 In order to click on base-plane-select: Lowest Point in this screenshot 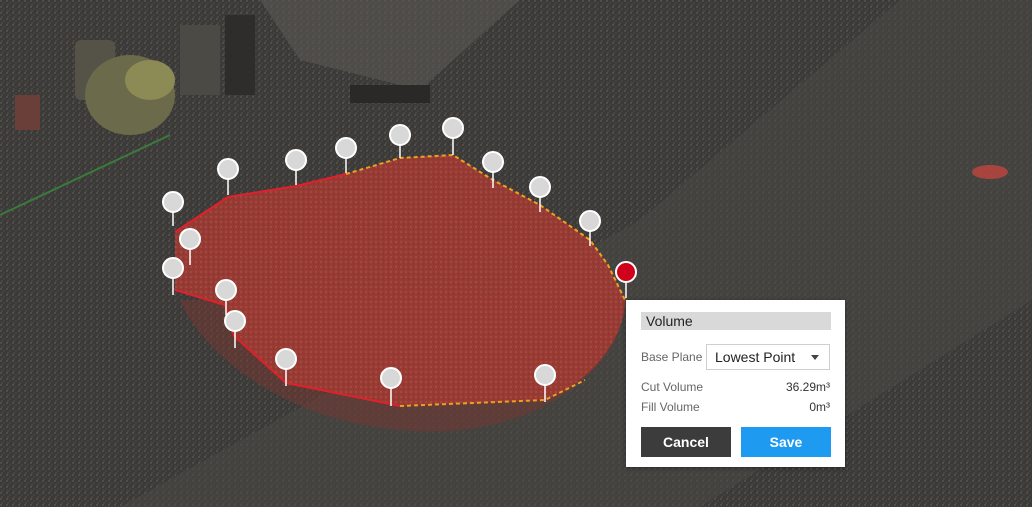, I will do `click(768, 357)`.